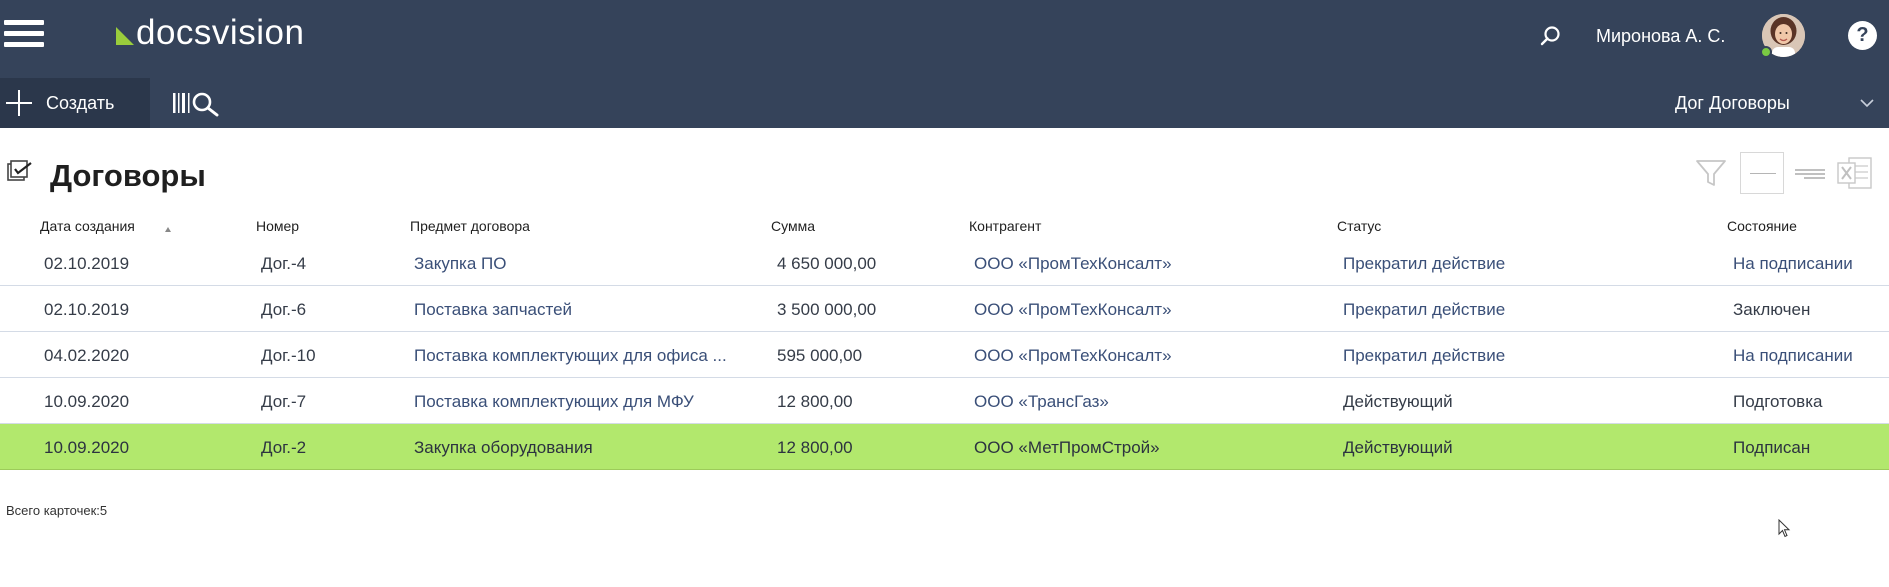 The image size is (1889, 587). I want to click on create-button-label: Создать, so click(80, 102).